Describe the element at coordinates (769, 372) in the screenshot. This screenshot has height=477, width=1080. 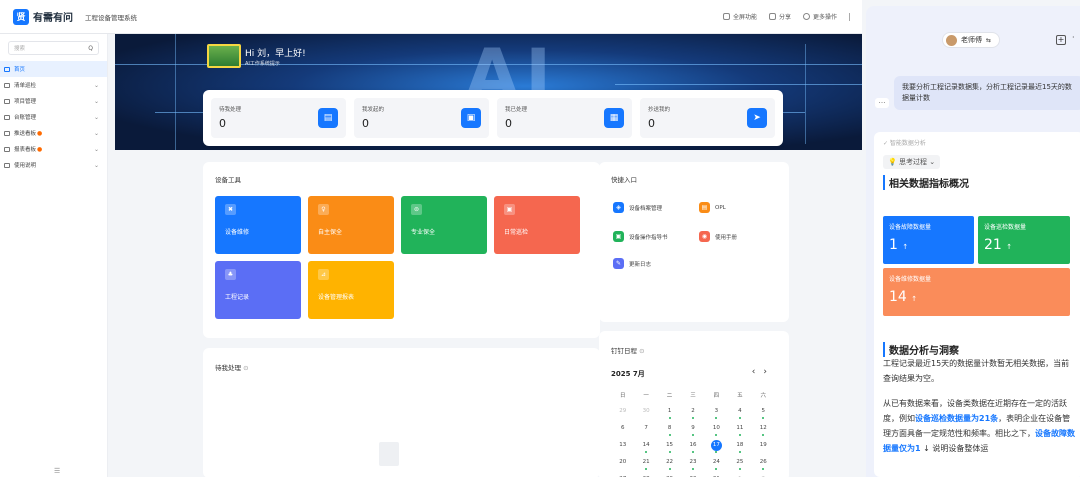
I see `next-month-icon: ›` at that location.